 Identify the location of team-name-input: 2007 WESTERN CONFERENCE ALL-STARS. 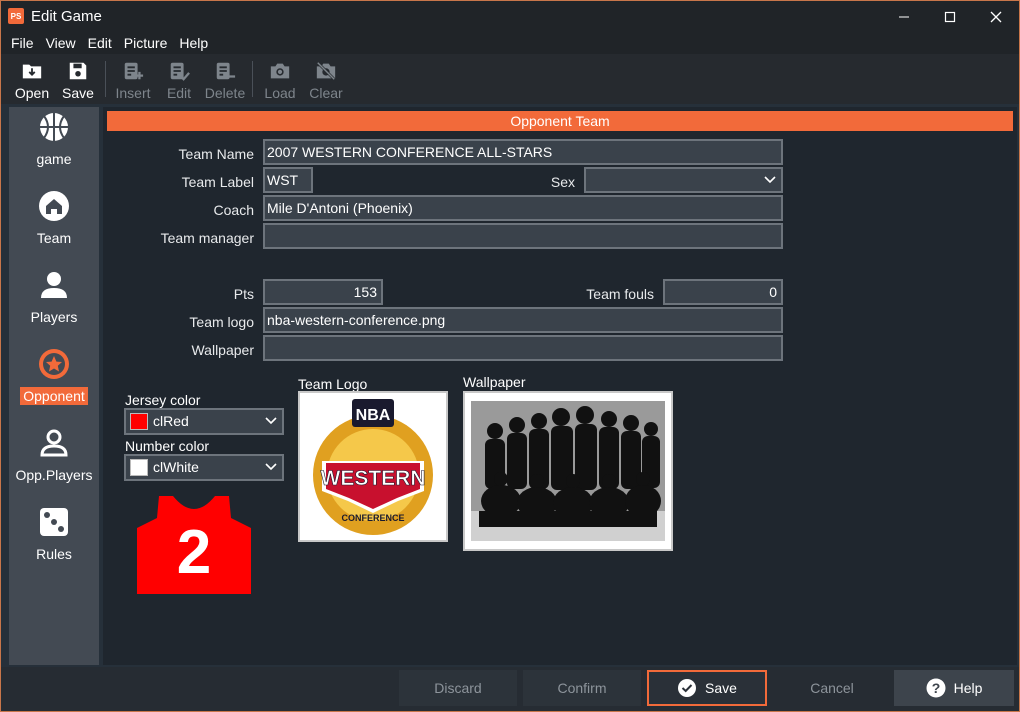
(523, 152).